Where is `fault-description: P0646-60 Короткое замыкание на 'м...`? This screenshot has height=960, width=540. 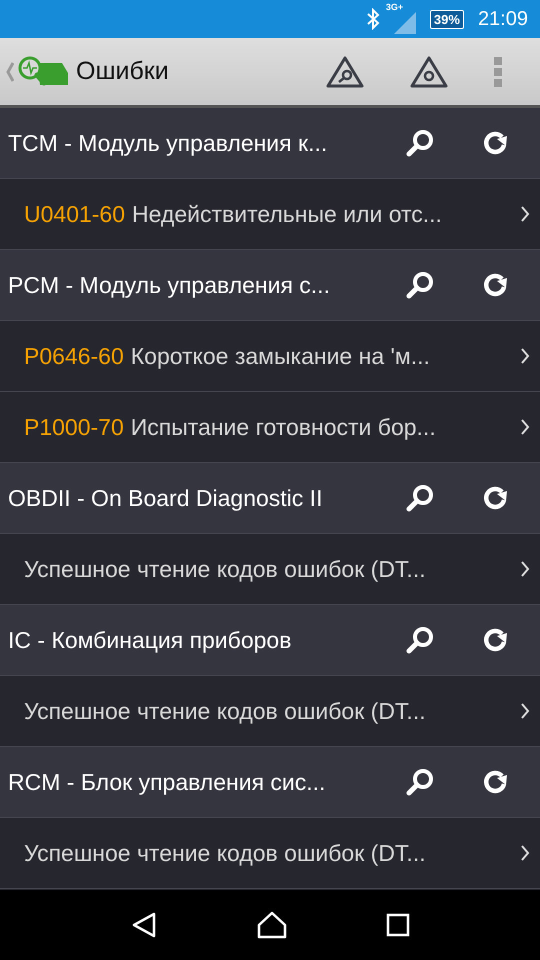
fault-description: P0646-60 Короткое замыкание на 'м... is located at coordinates (227, 356).